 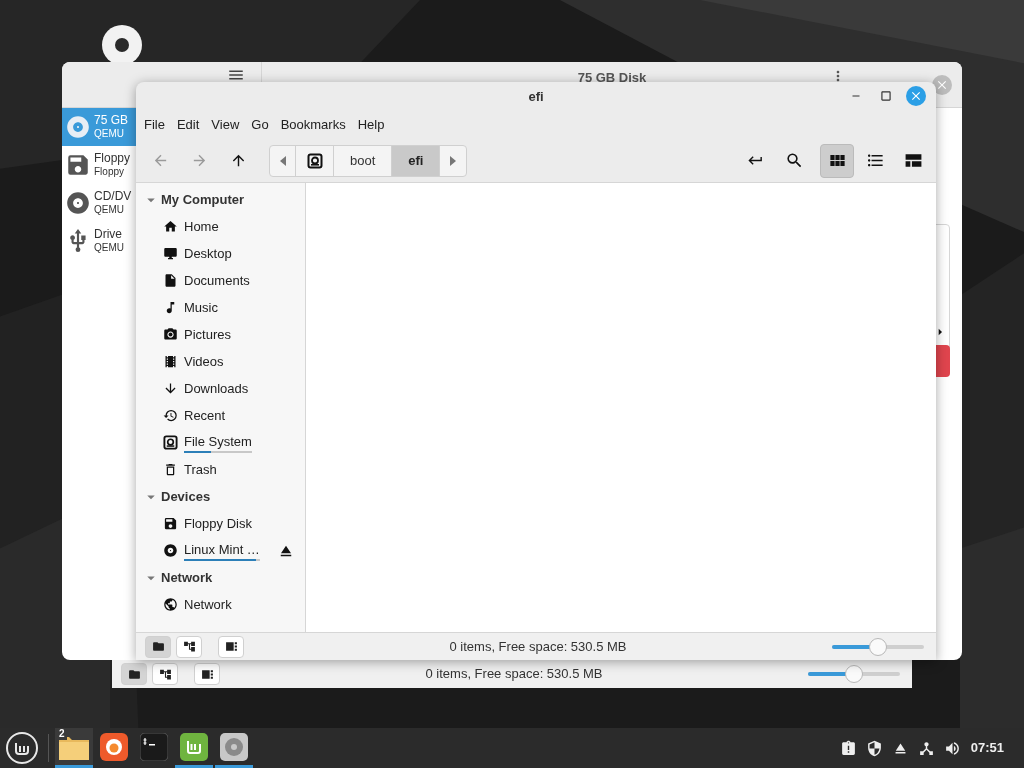 I want to click on download-icon, so click(x=170, y=388).